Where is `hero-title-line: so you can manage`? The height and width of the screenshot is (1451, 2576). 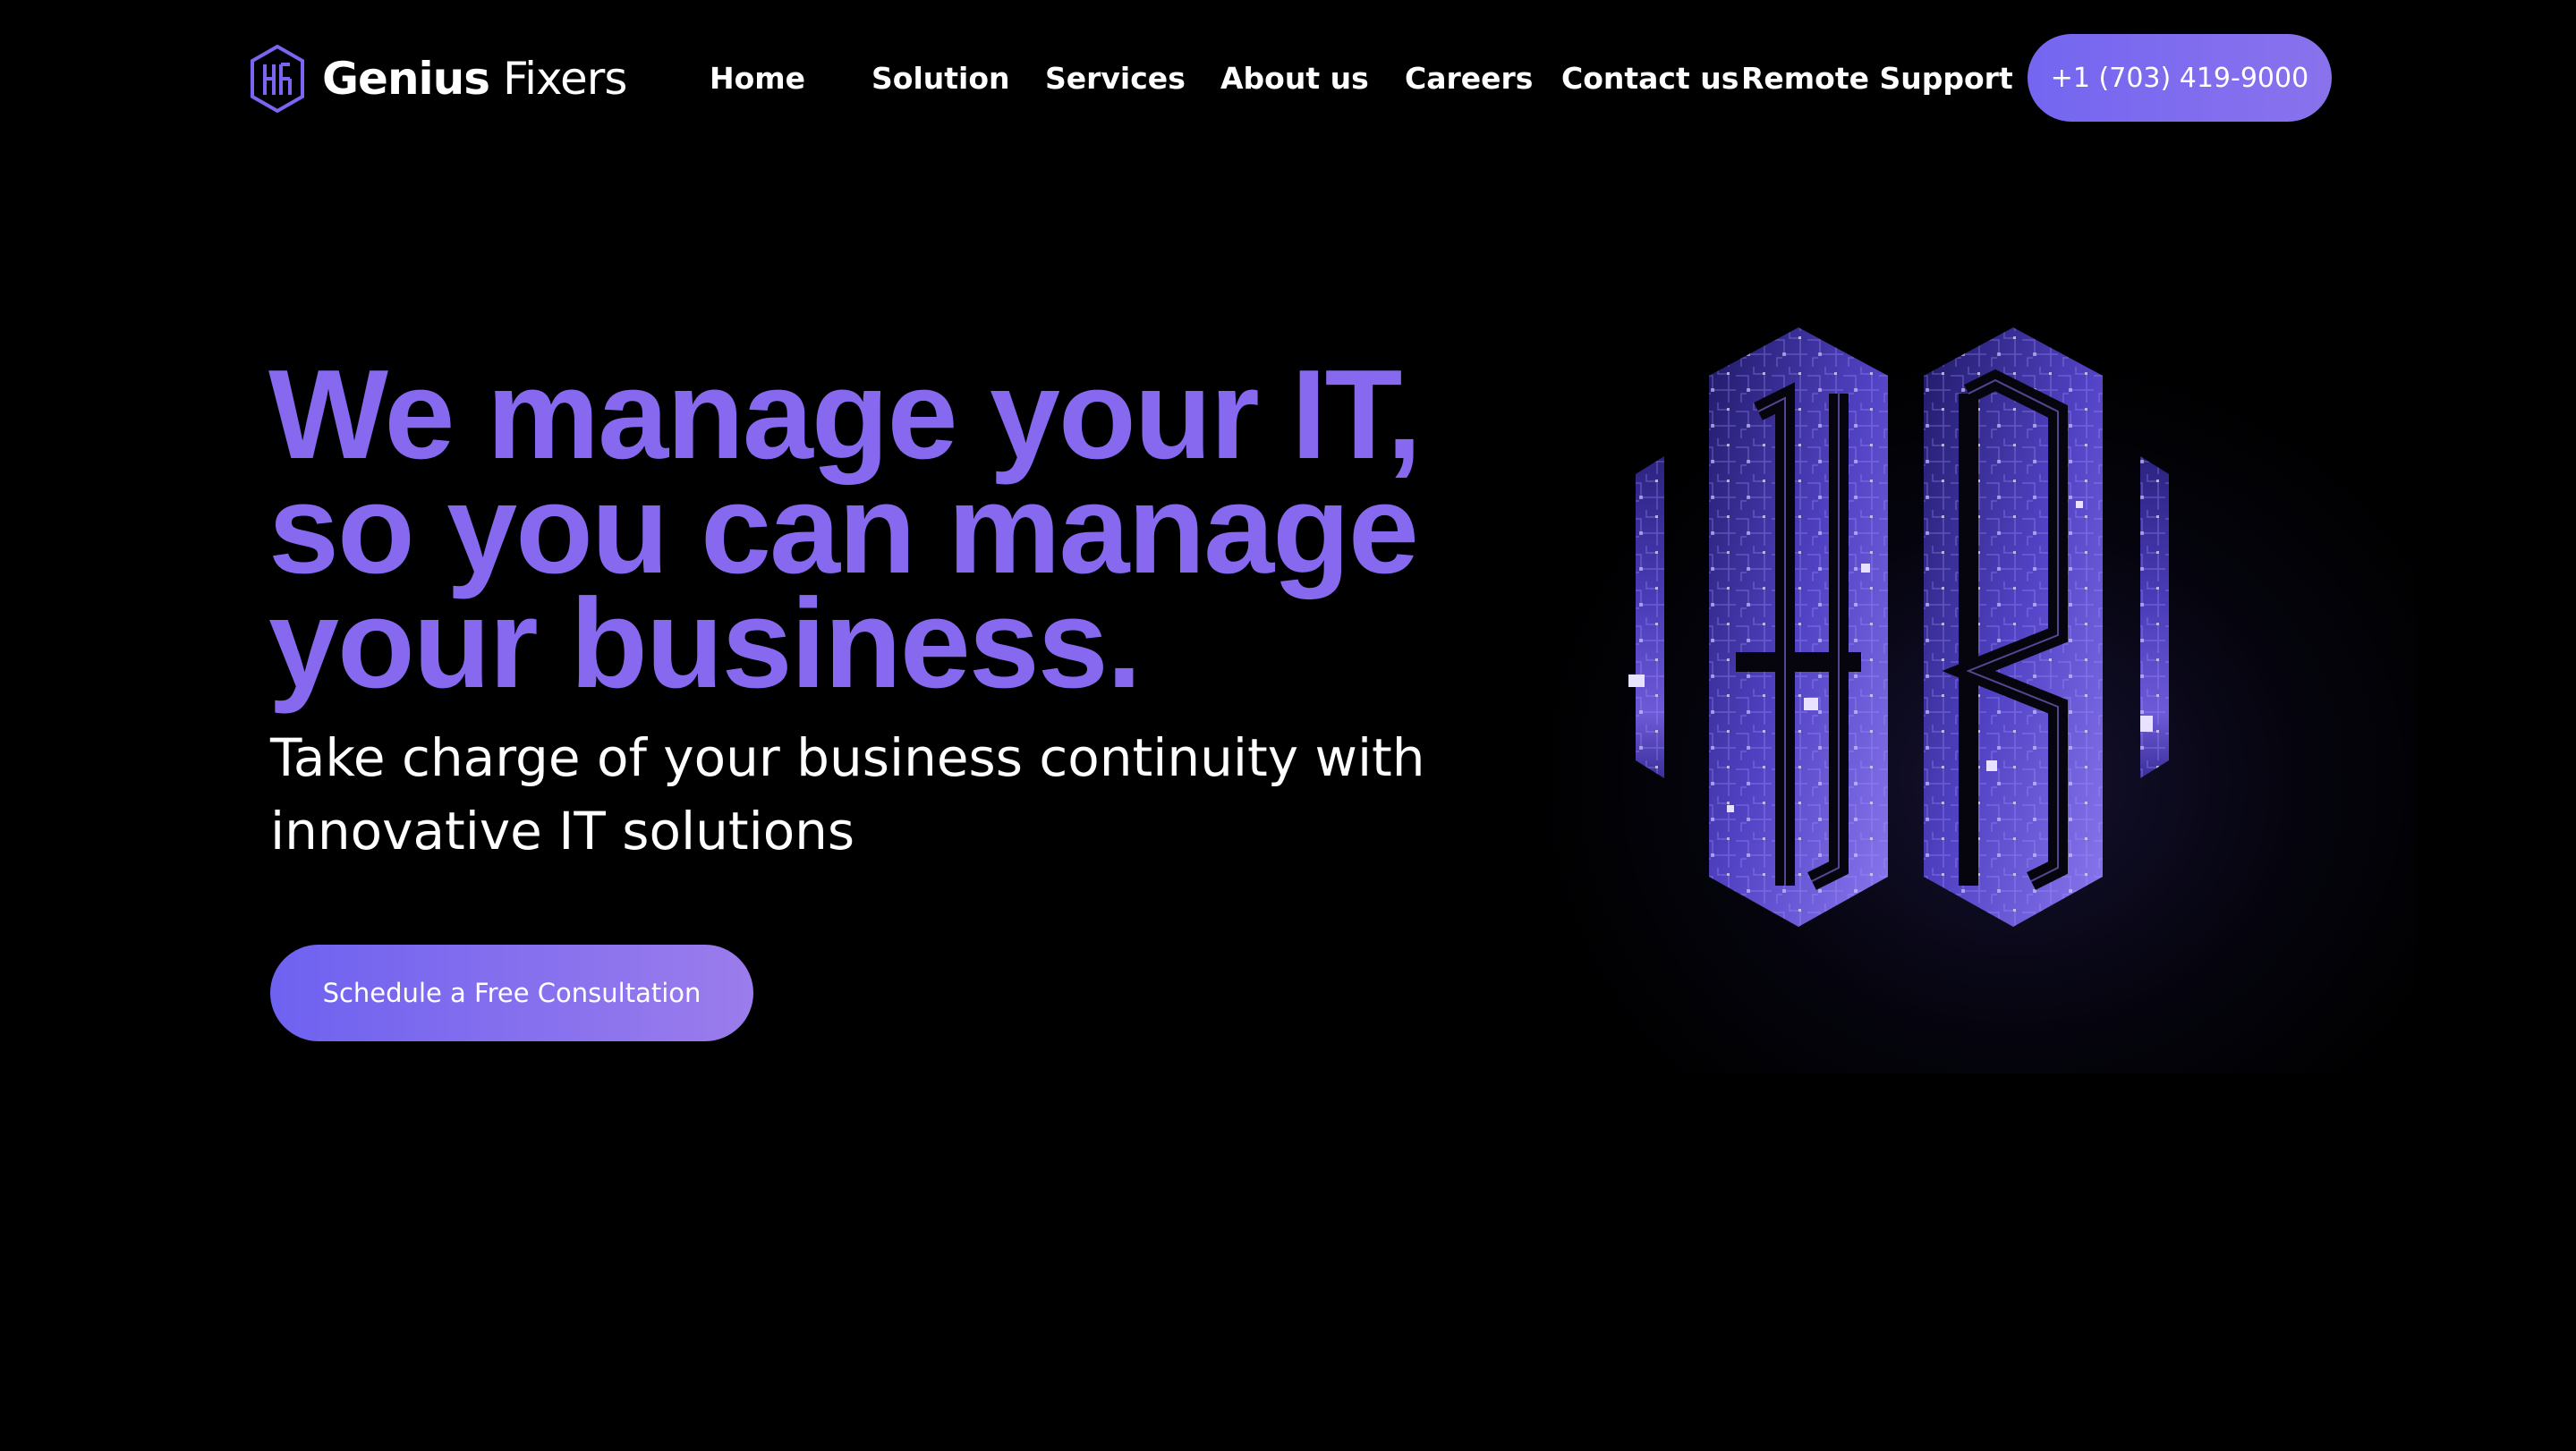 hero-title-line: so you can manage is located at coordinates (843, 529).